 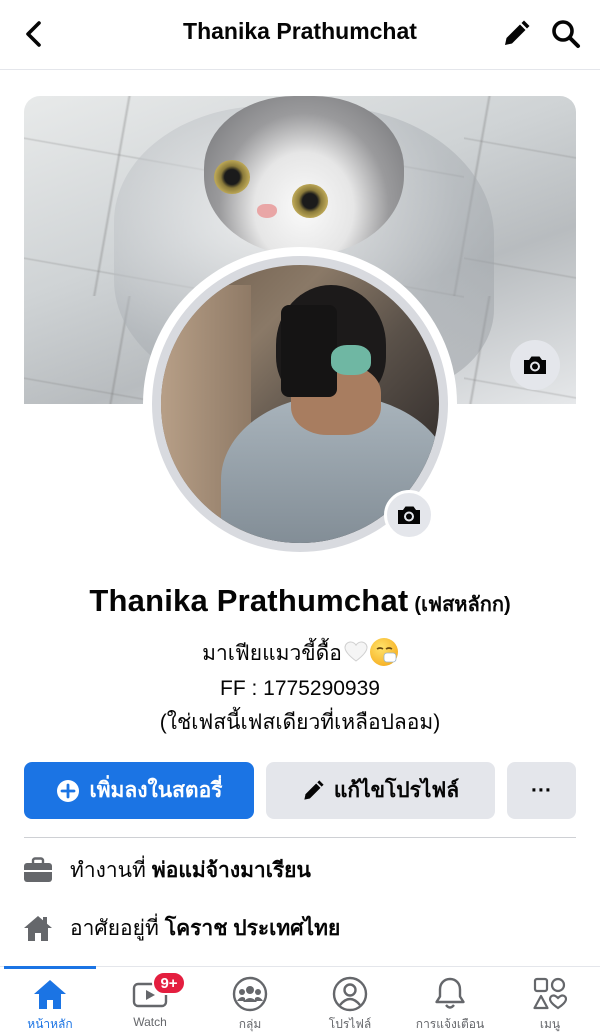 What do you see at coordinates (108, 870) in the screenshot?
I see `intro-work-prefix: ทำงานที่` at bounding box center [108, 870].